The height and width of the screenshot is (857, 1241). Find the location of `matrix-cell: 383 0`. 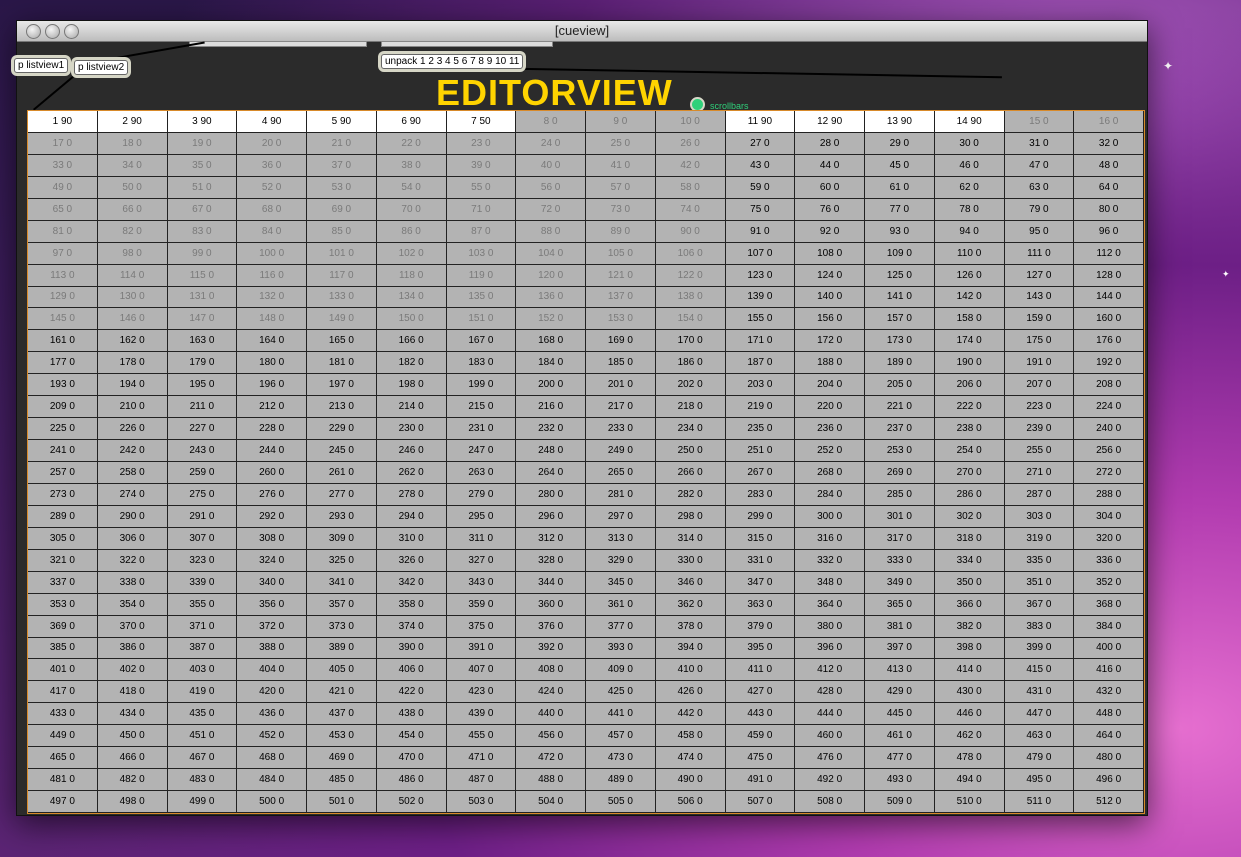

matrix-cell: 383 0 is located at coordinates (1039, 626).